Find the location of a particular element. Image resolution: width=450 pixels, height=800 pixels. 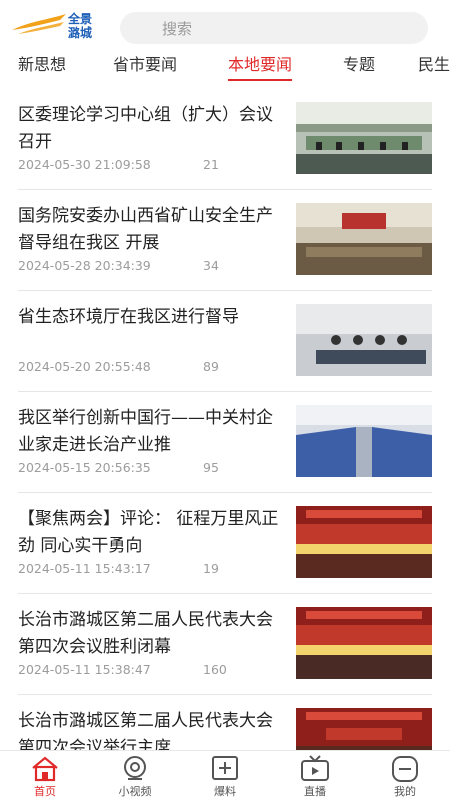

profile-icon is located at coordinates (405, 769).